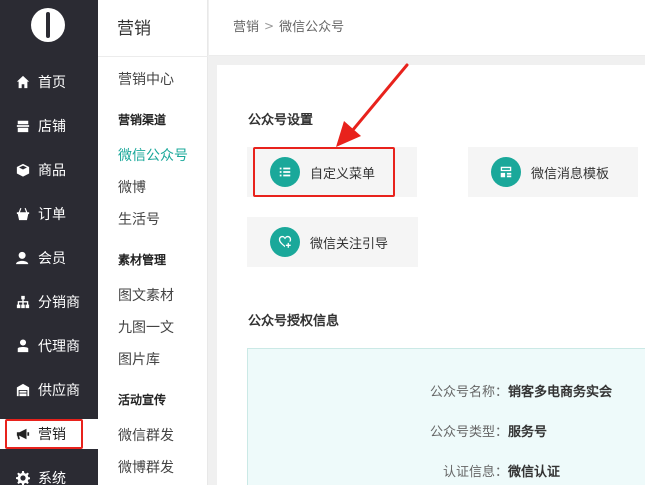 The image size is (645, 485). I want to click on nav-item-store: 店铺, so click(49, 126).